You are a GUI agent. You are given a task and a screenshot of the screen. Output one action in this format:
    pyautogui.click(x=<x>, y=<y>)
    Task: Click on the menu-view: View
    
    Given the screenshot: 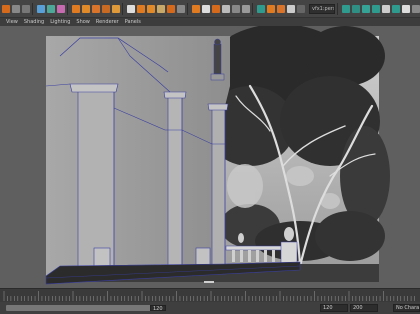 What is the action you would take?
    pyautogui.click(x=12, y=22)
    